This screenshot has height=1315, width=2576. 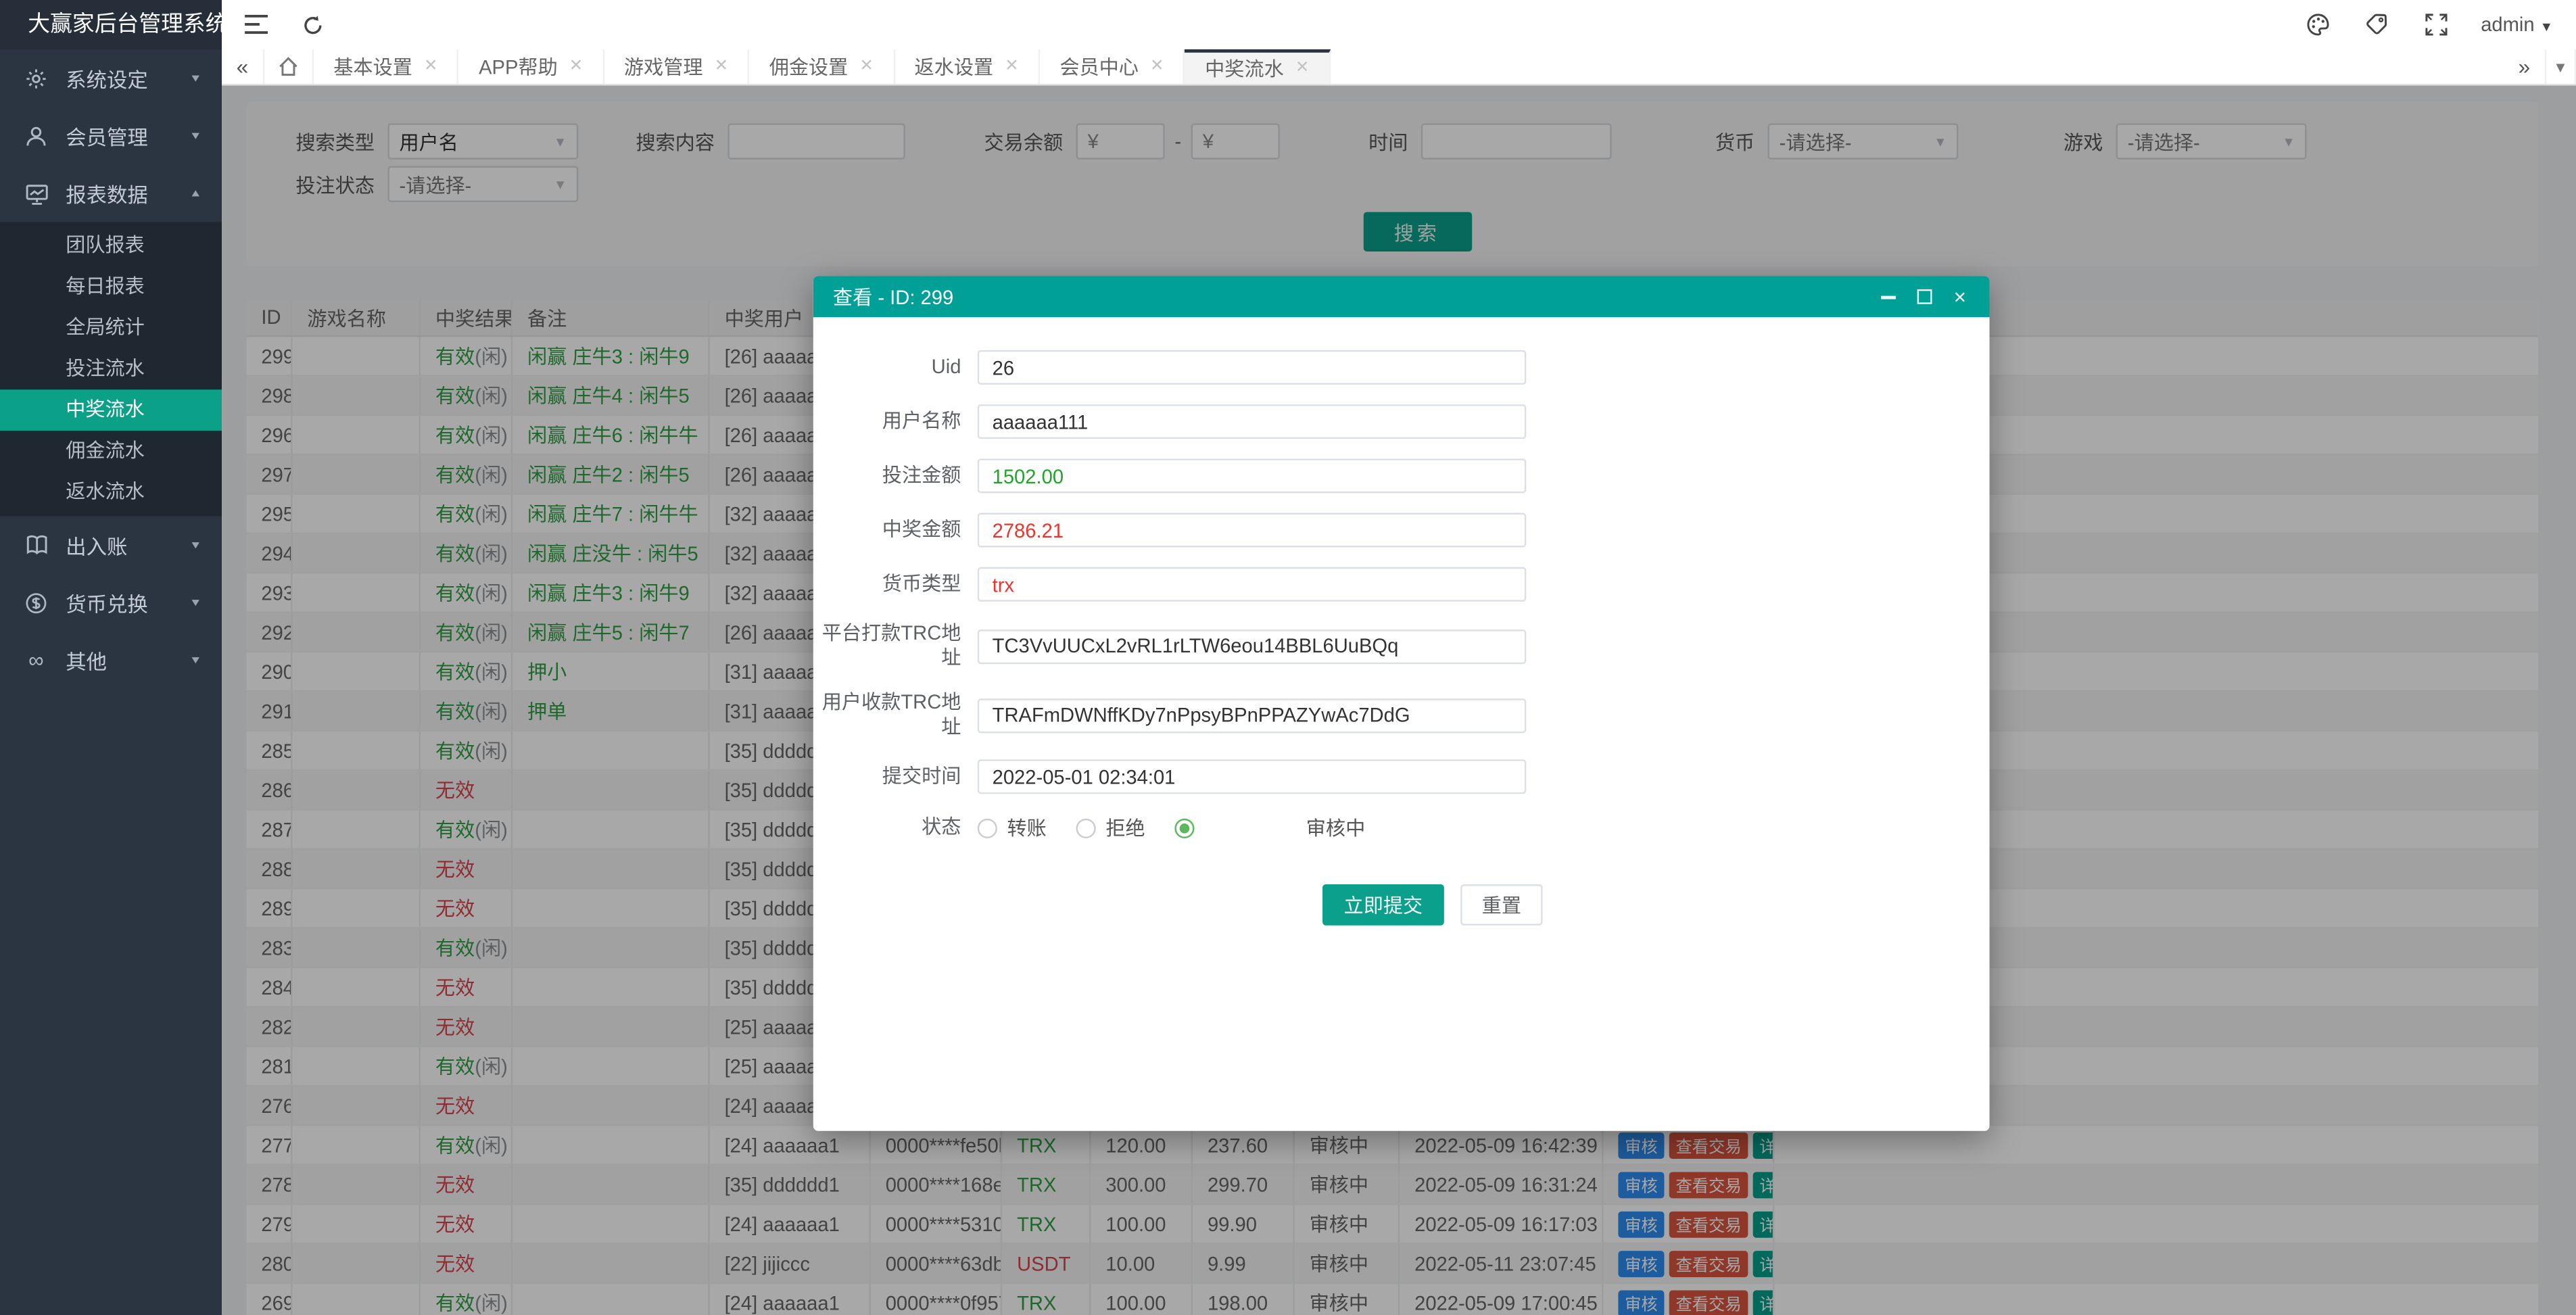 I want to click on sidebar-subitem: 每日报表, so click(x=111, y=287).